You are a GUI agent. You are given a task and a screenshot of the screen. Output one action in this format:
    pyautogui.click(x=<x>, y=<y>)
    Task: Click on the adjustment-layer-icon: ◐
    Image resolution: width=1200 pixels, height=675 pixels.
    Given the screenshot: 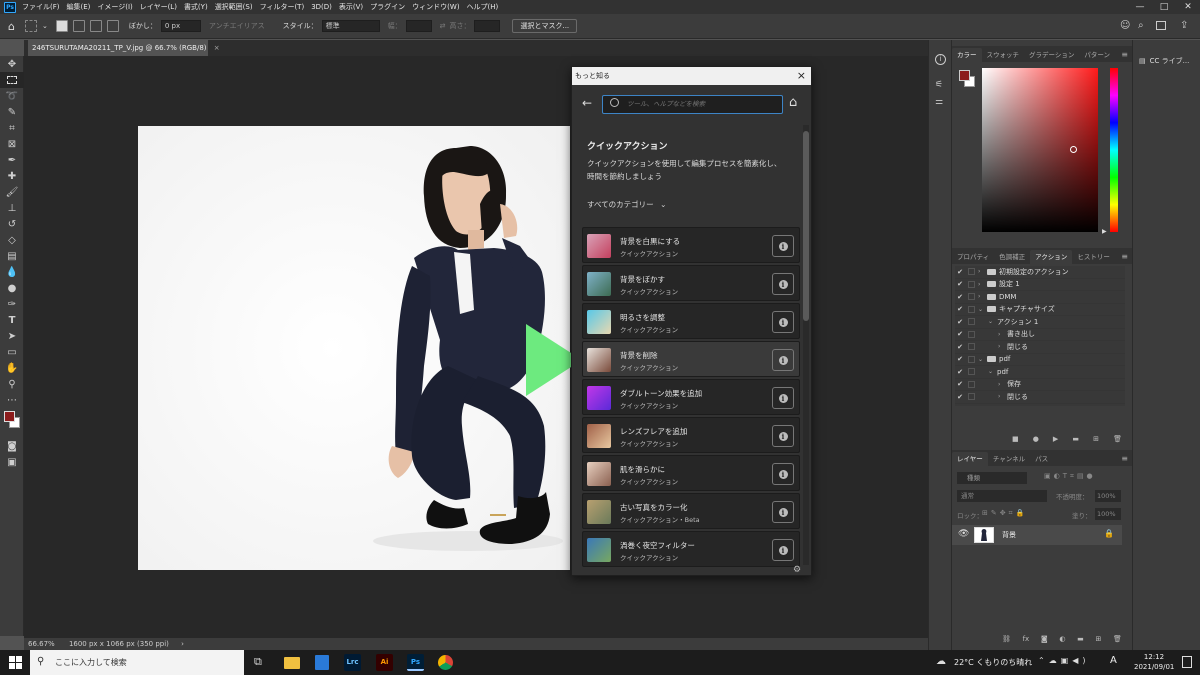 What is the action you would take?
    pyautogui.click(x=1062, y=639)
    